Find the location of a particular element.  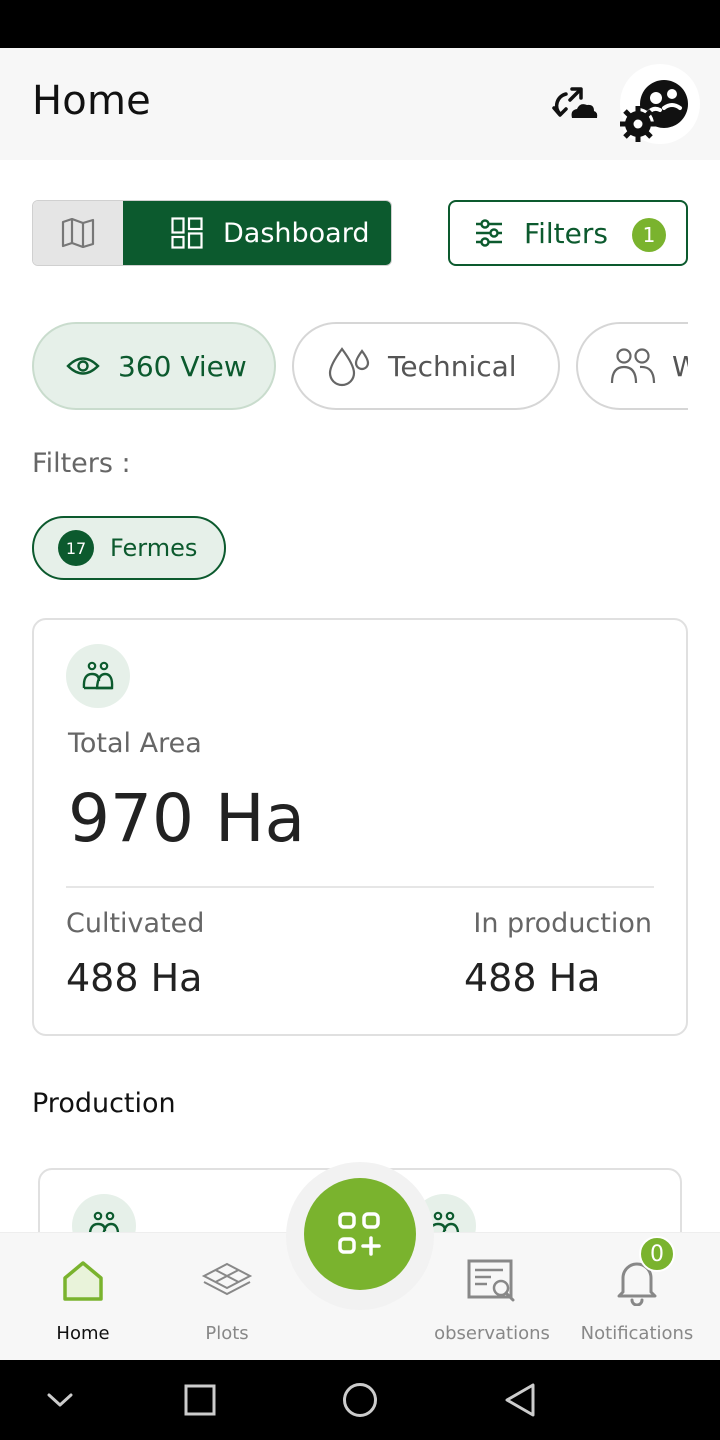

apps-add-icon is located at coordinates (359, 1234).